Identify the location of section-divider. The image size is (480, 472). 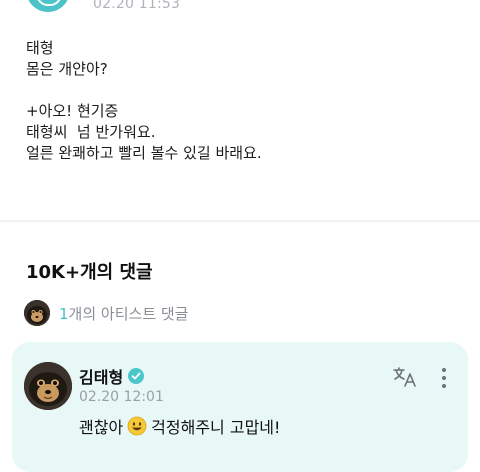
(240, 221).